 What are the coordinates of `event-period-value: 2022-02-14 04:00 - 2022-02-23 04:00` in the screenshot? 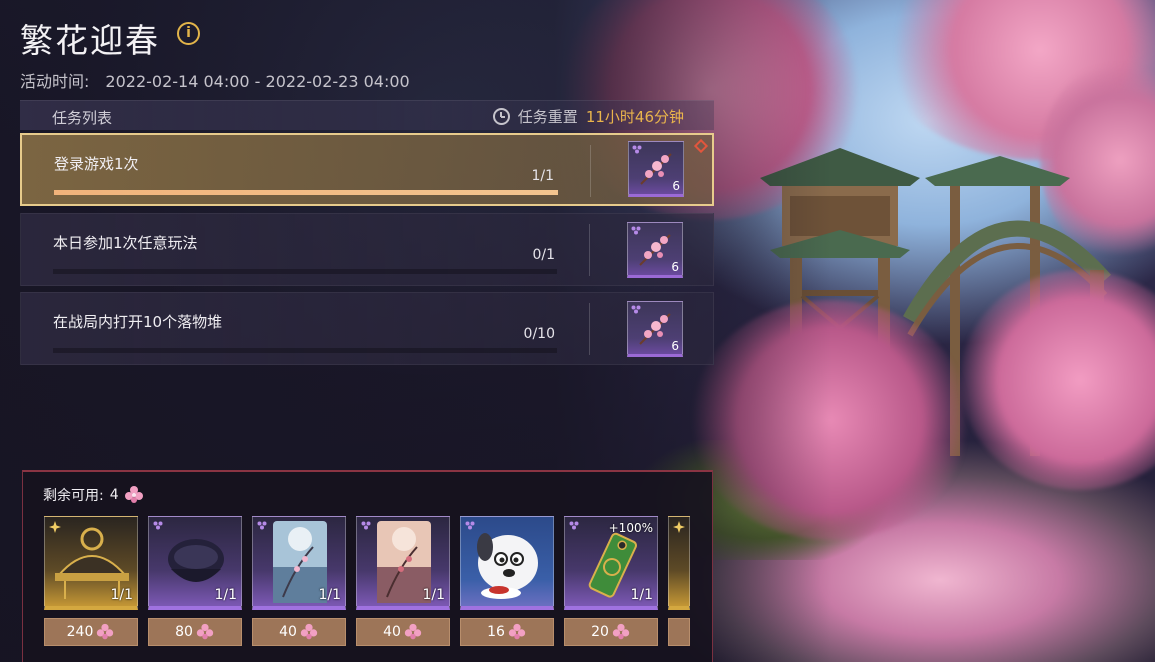 It's located at (257, 81).